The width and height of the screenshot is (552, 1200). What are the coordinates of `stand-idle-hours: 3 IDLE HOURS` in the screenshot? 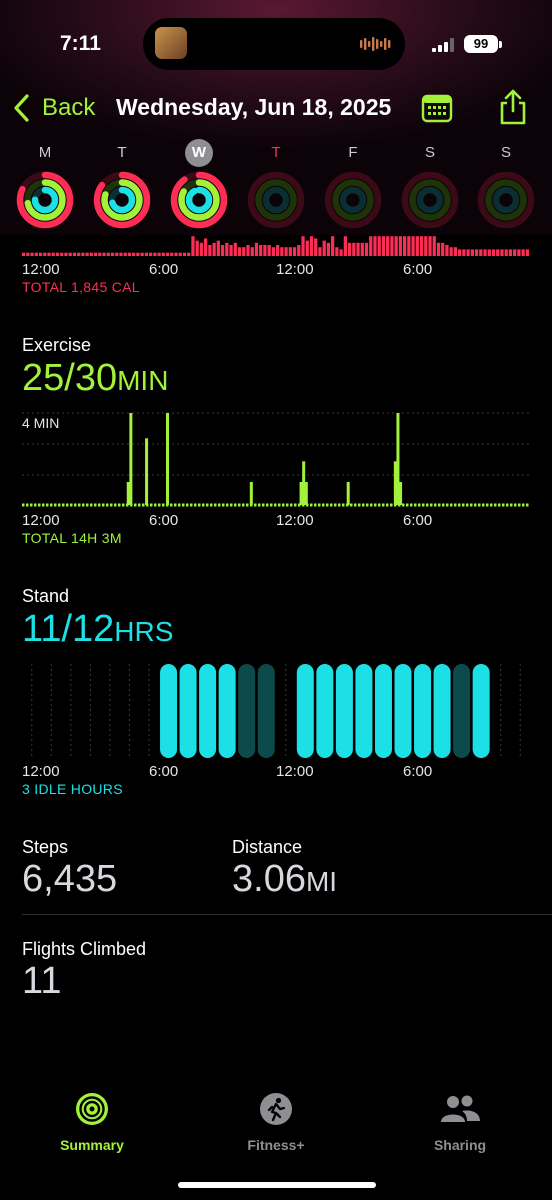 It's located at (72, 789).